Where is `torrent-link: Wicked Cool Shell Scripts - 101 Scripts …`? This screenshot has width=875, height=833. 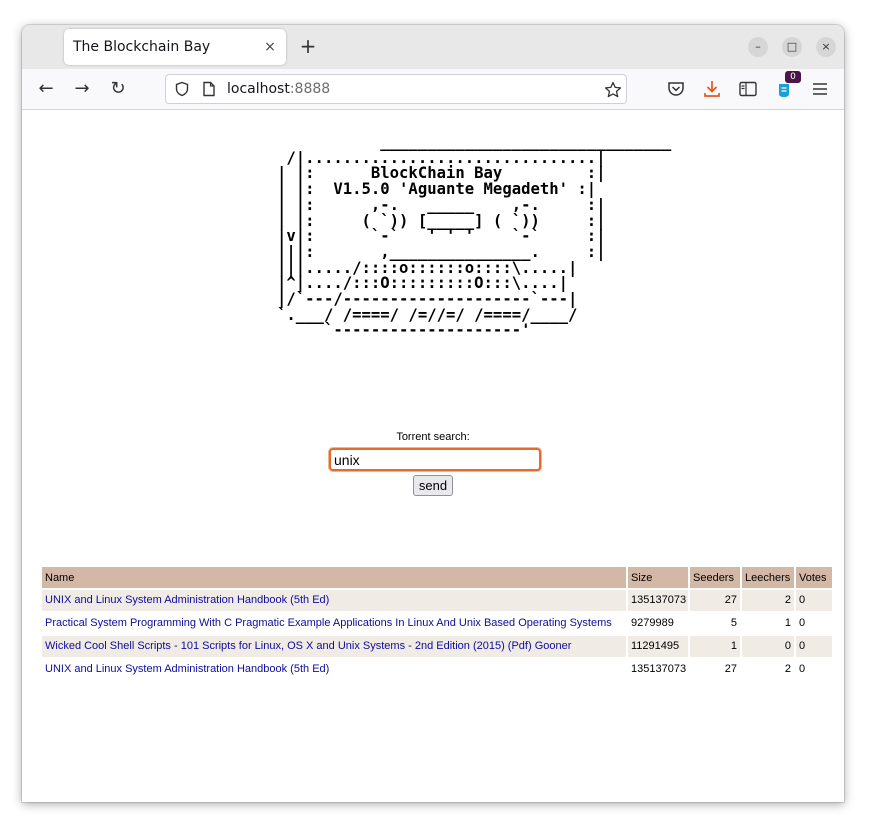
torrent-link: Wicked Cool Shell Scripts - 101 Scripts … is located at coordinates (308, 646).